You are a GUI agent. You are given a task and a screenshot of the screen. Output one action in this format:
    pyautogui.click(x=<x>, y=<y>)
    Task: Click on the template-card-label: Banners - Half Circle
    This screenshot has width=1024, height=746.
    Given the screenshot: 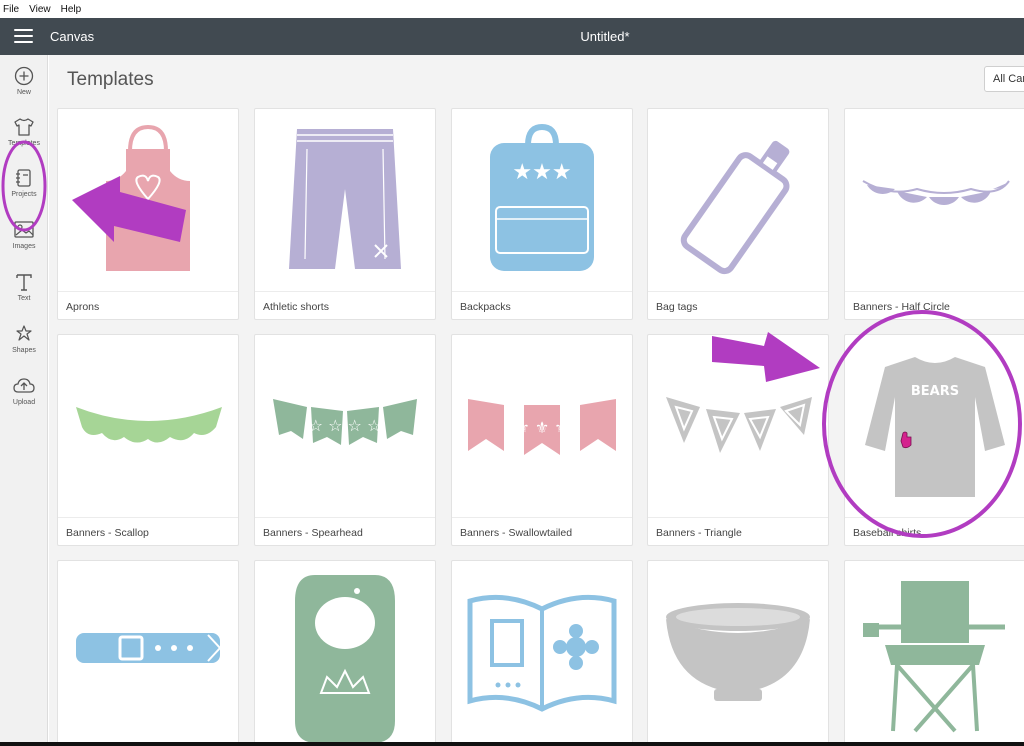 What is the action you would take?
    pyautogui.click(x=934, y=305)
    